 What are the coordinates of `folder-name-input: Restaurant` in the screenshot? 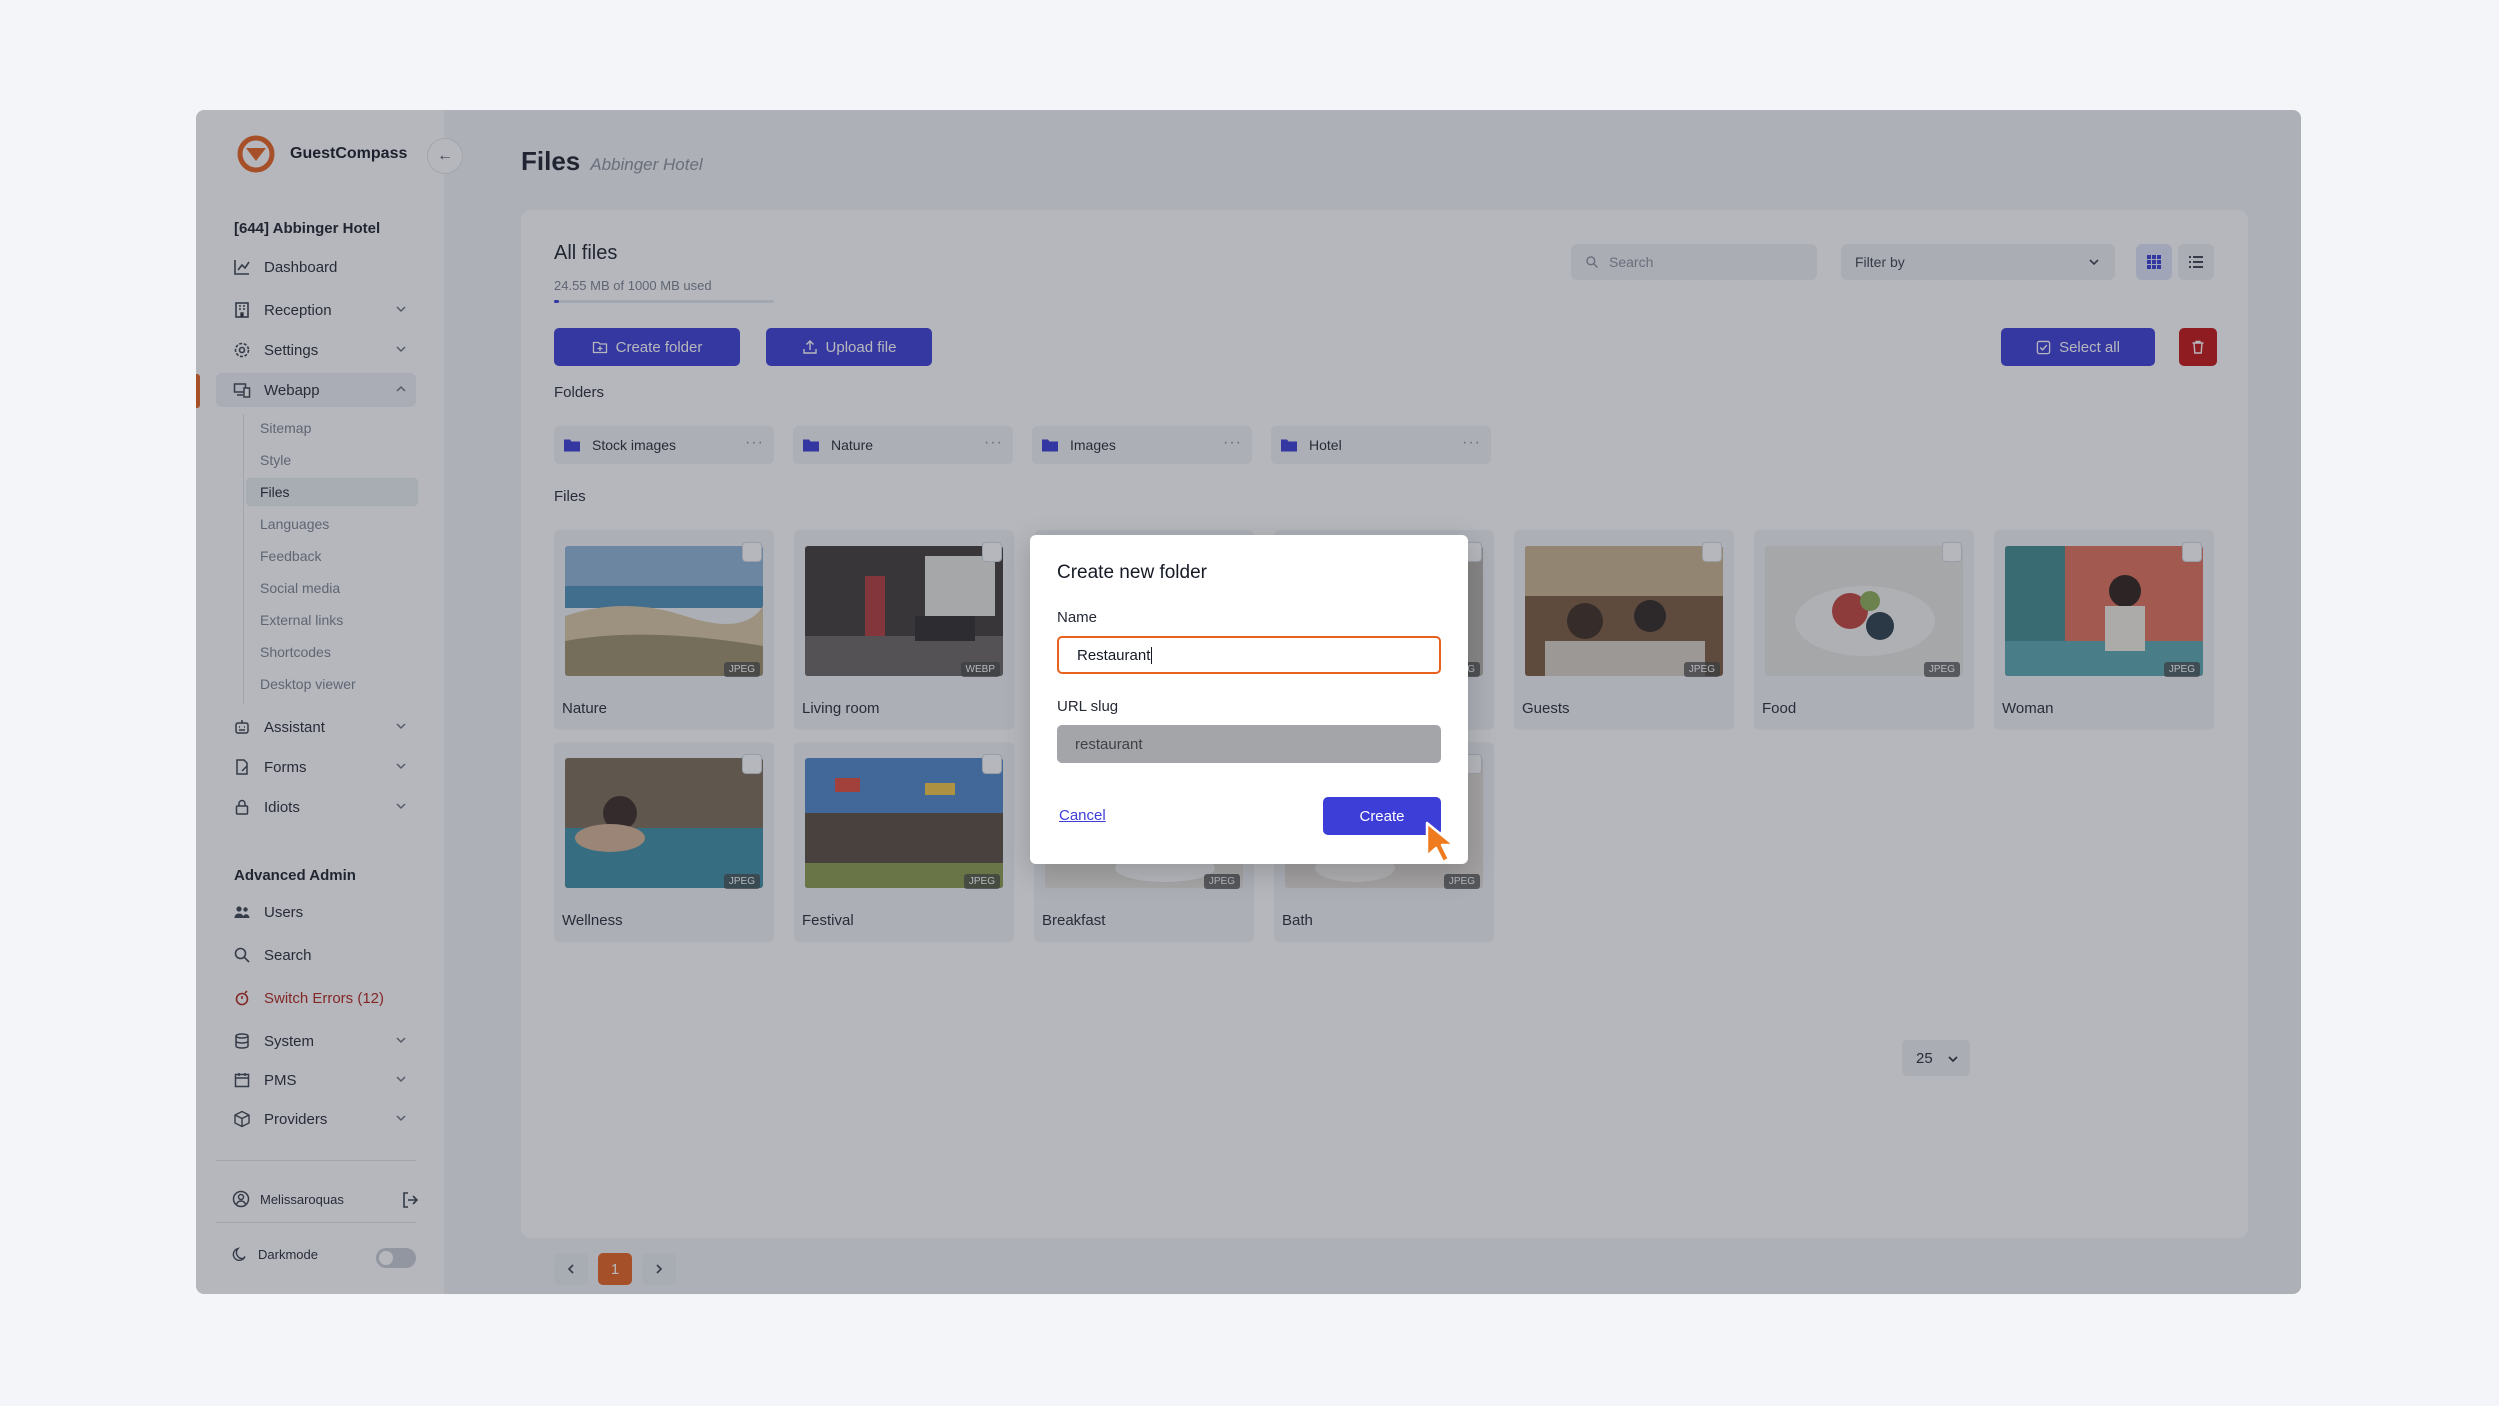 It's located at (1249, 655).